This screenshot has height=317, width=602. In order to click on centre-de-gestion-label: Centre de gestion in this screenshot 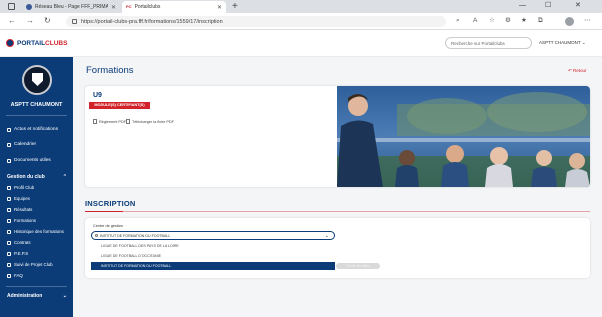, I will do `click(108, 226)`.